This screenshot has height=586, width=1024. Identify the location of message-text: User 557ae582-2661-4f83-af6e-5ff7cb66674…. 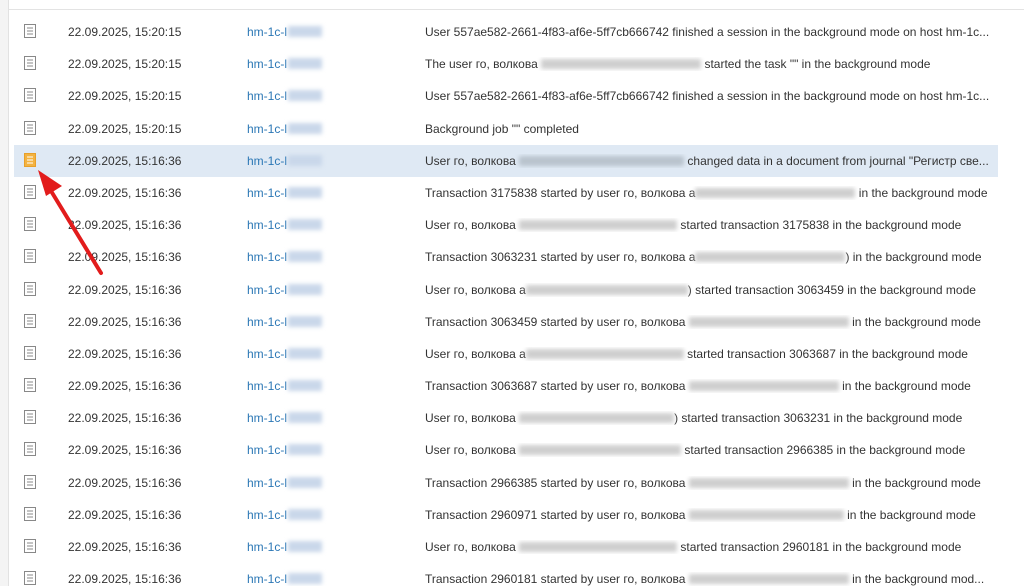
(707, 32).